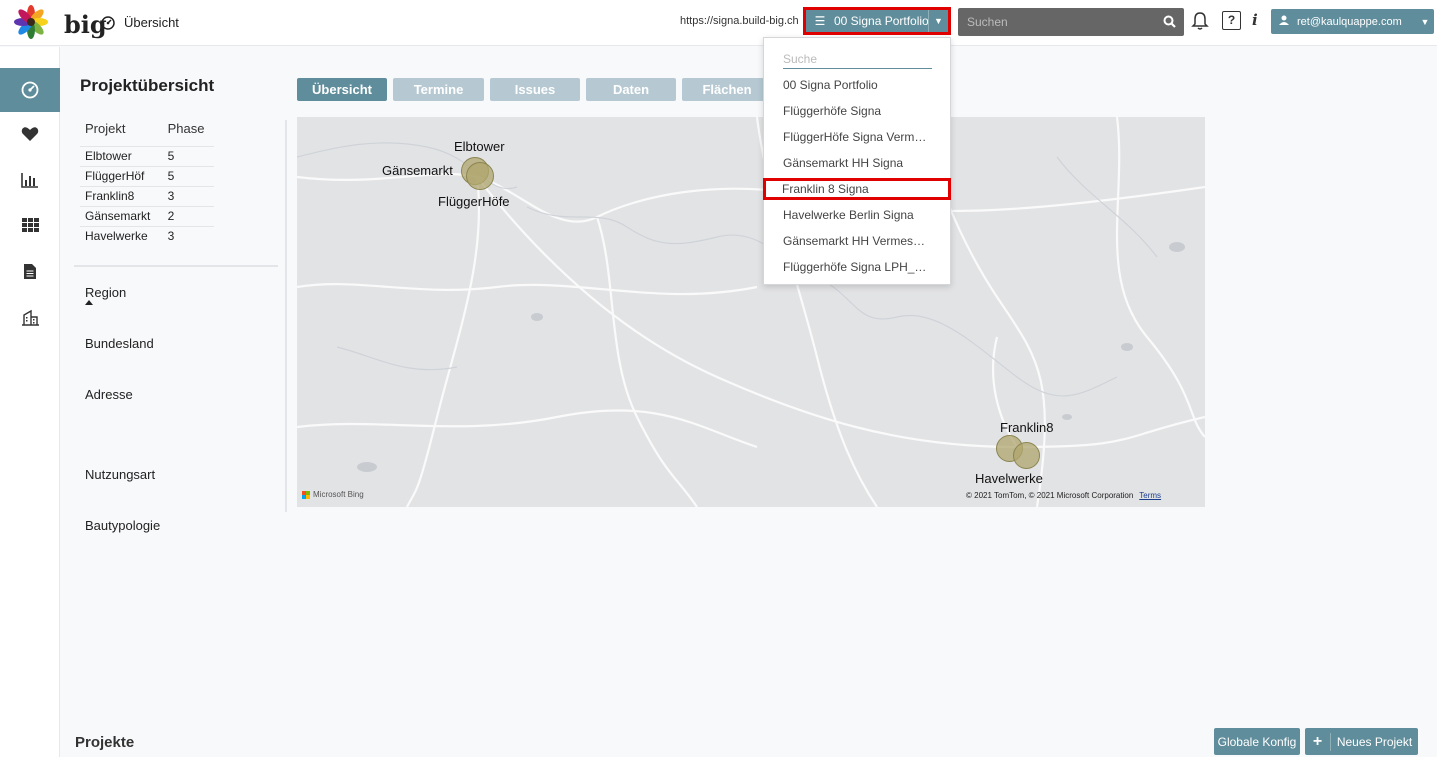 Image resolution: width=1437 pixels, height=757 pixels. I want to click on sidebar-item-documents, so click(30, 271).